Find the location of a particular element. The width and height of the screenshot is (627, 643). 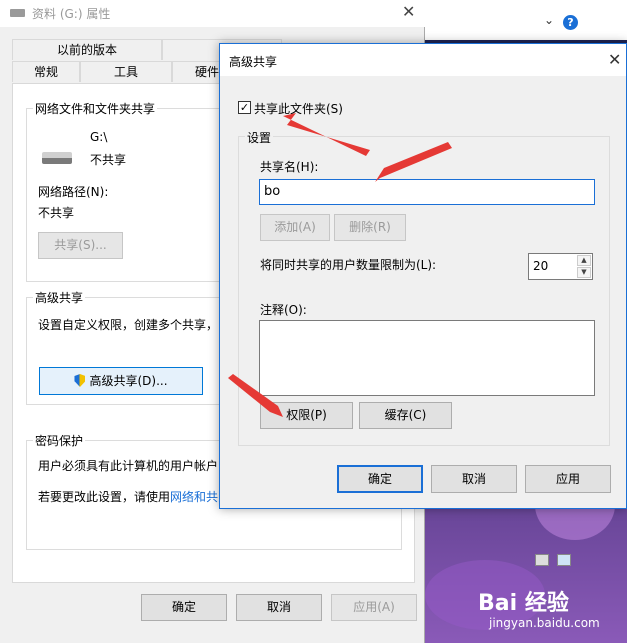

comment-textarea is located at coordinates (427, 358).